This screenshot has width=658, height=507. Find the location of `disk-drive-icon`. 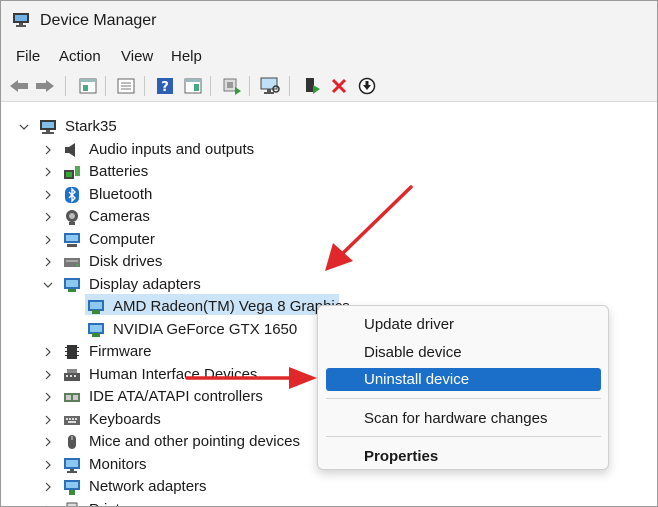

disk-drive-icon is located at coordinates (72, 262).